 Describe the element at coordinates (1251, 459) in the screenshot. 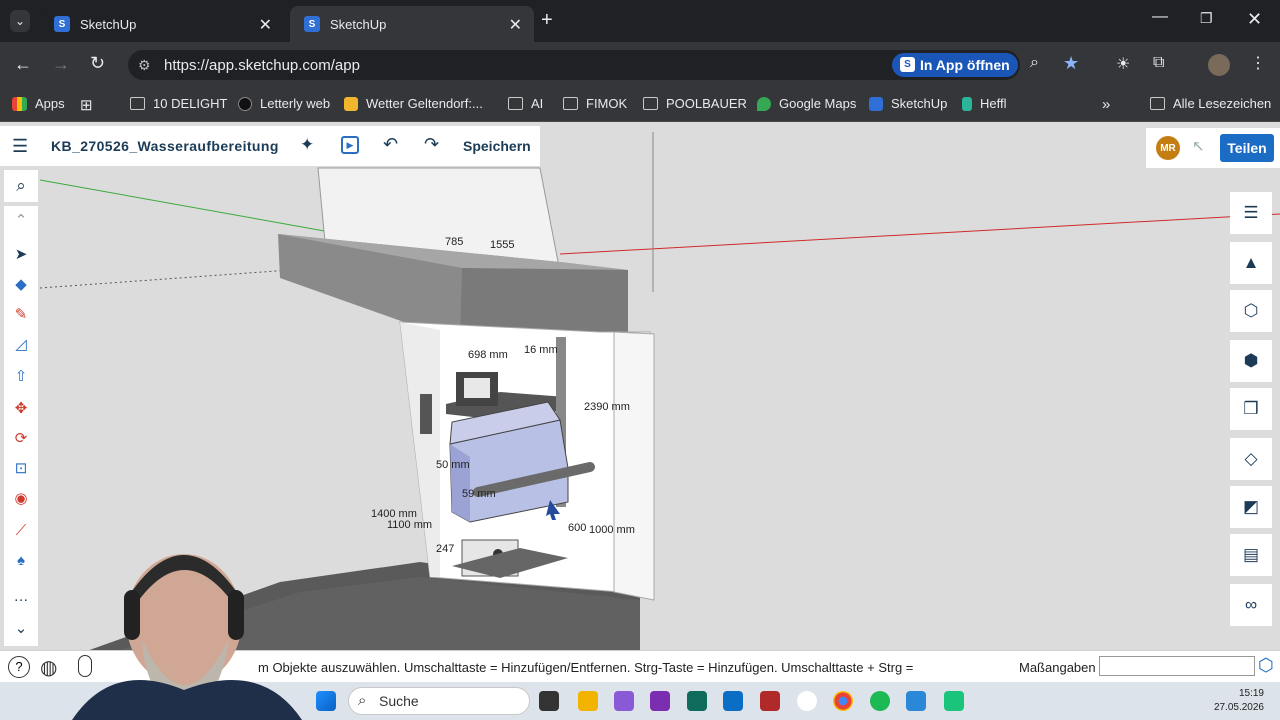

I see `tags-icon: ◇` at that location.